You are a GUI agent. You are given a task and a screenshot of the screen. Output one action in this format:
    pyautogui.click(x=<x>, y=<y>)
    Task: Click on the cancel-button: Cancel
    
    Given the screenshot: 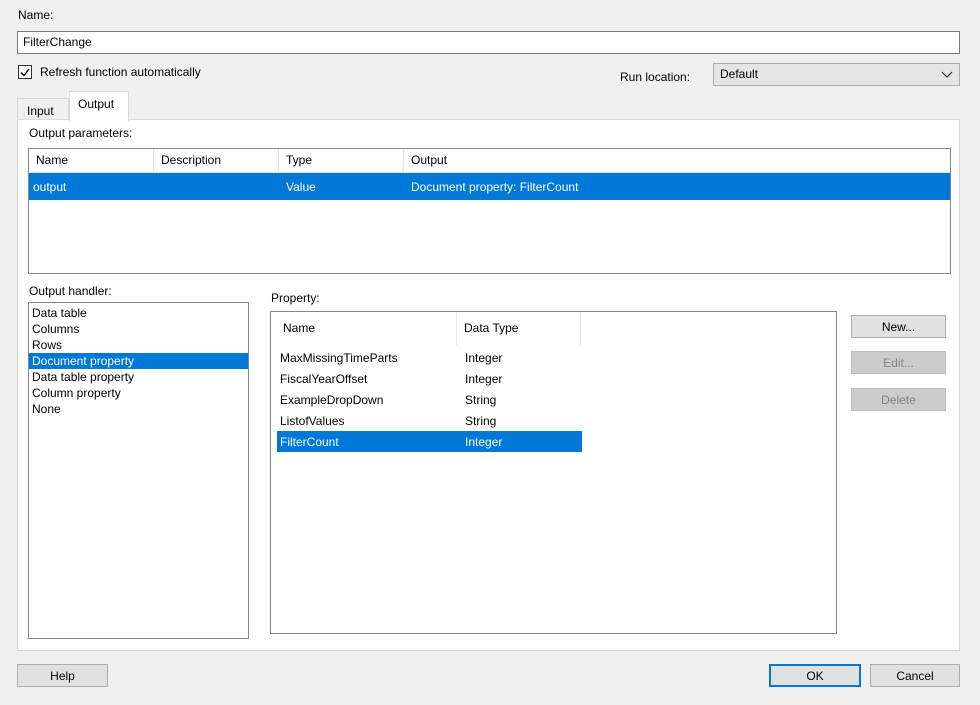 What is the action you would take?
    pyautogui.click(x=915, y=675)
    